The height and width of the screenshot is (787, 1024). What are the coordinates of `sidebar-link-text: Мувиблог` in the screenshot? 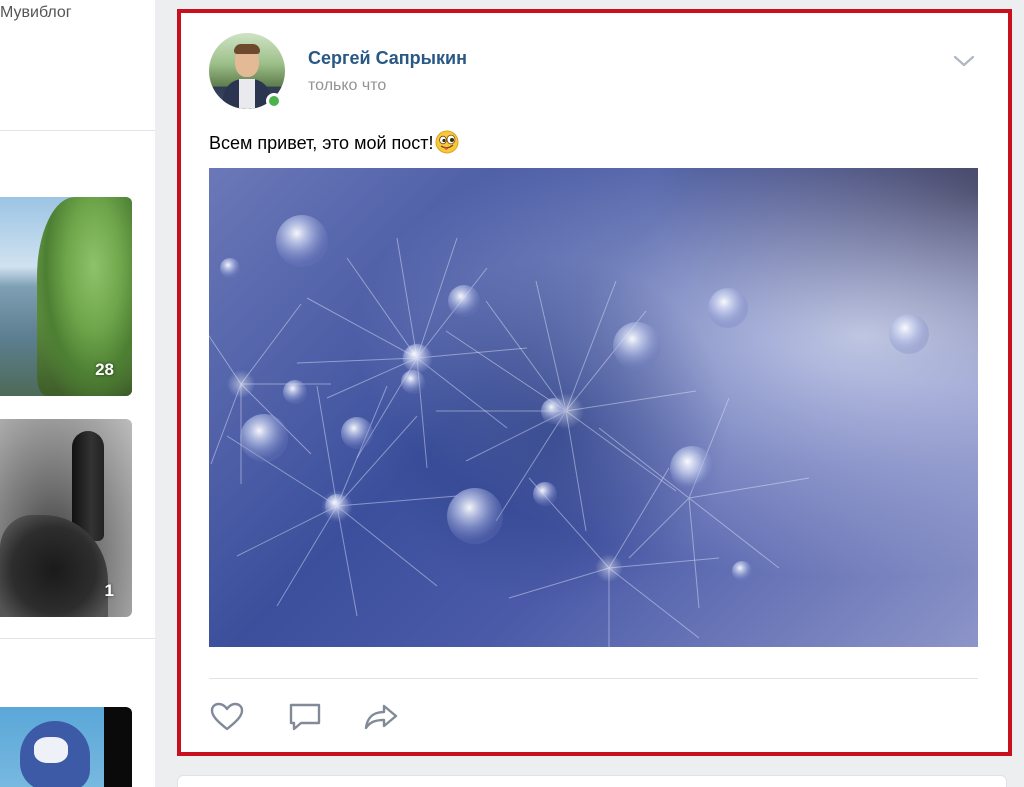 It's located at (36, 13).